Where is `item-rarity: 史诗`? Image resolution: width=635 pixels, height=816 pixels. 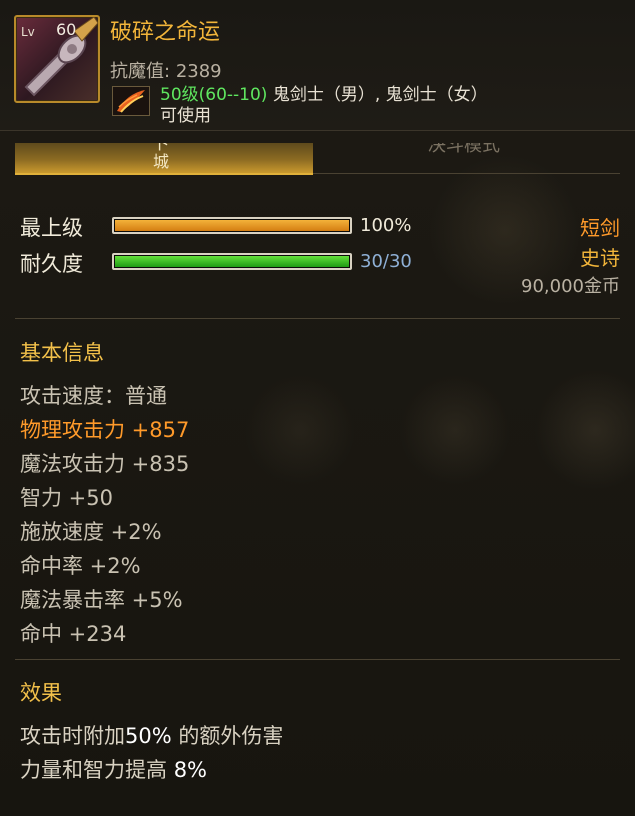
item-rarity: 史诗 is located at coordinates (600, 258).